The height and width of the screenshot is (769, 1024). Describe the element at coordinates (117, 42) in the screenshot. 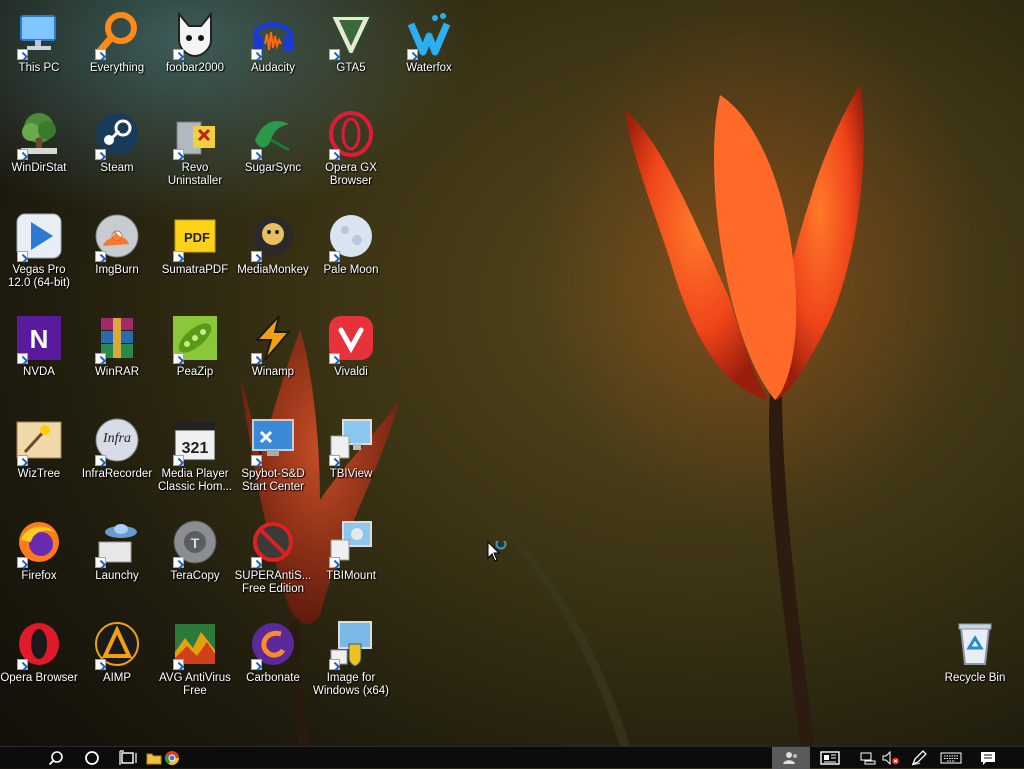

I see `desktop-icon-everything: Everything` at that location.